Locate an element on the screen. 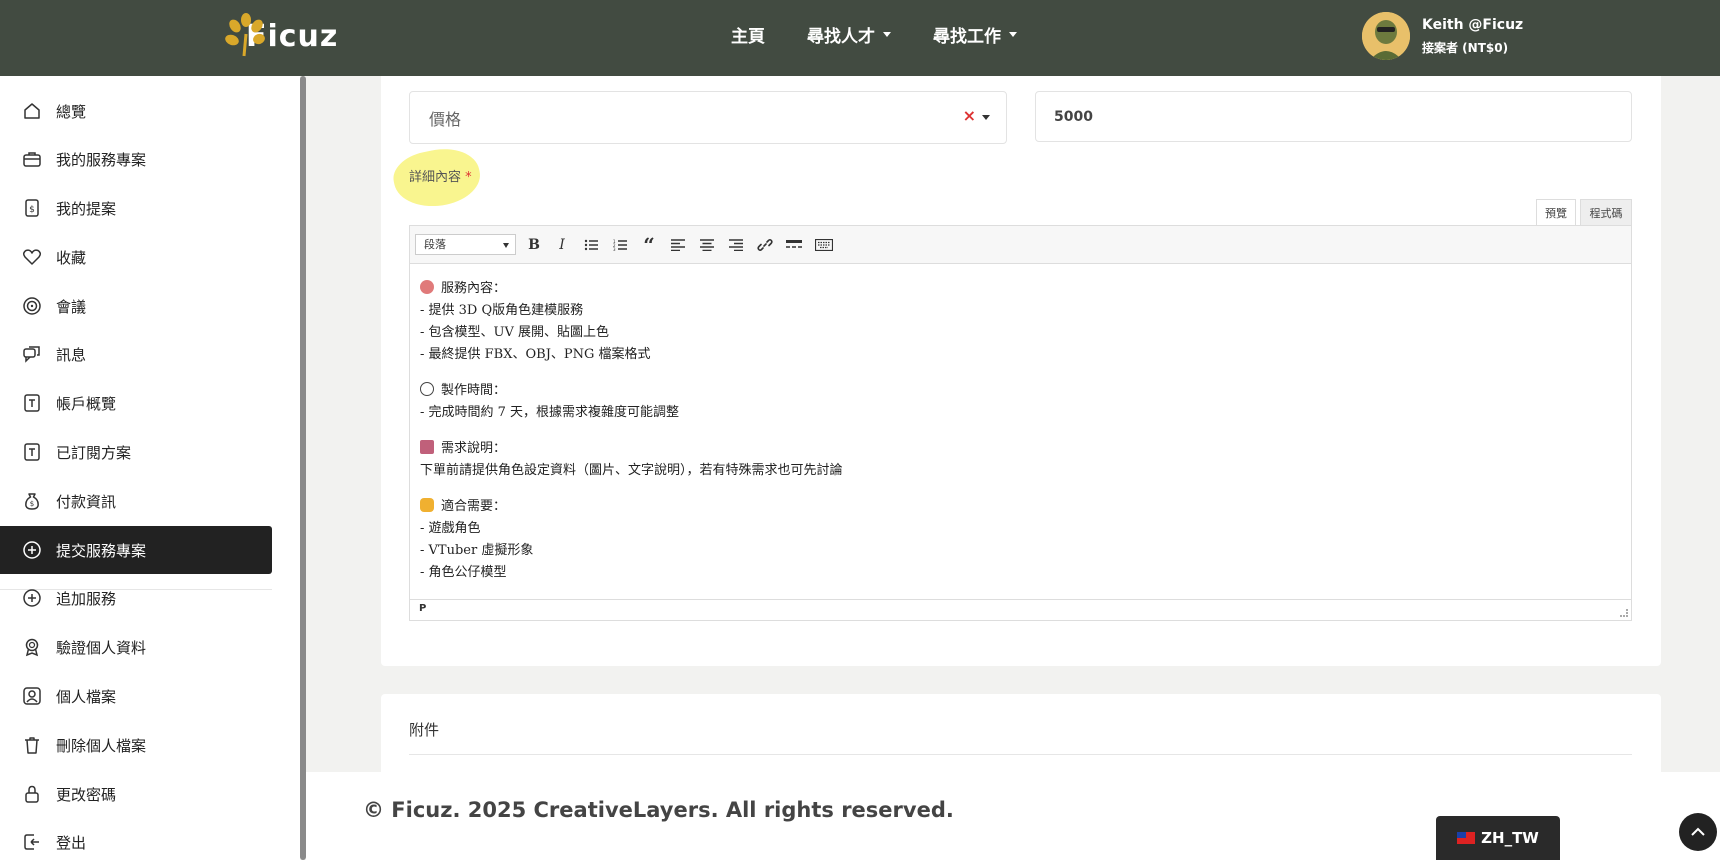 The width and height of the screenshot is (1720, 860). sidebar-item-label: 會議 is located at coordinates (71, 306).